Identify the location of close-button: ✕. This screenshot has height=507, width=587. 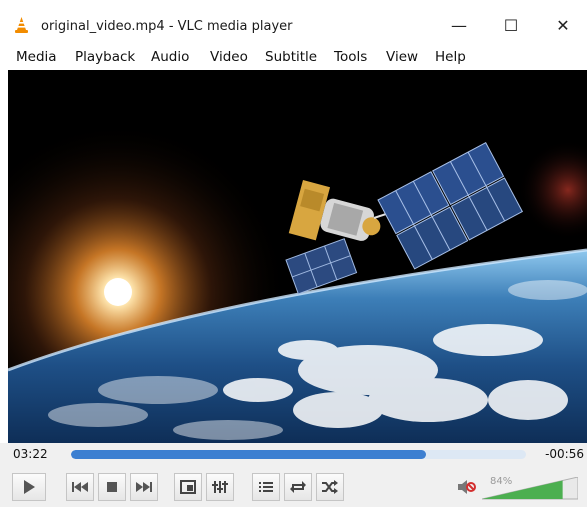
(563, 25).